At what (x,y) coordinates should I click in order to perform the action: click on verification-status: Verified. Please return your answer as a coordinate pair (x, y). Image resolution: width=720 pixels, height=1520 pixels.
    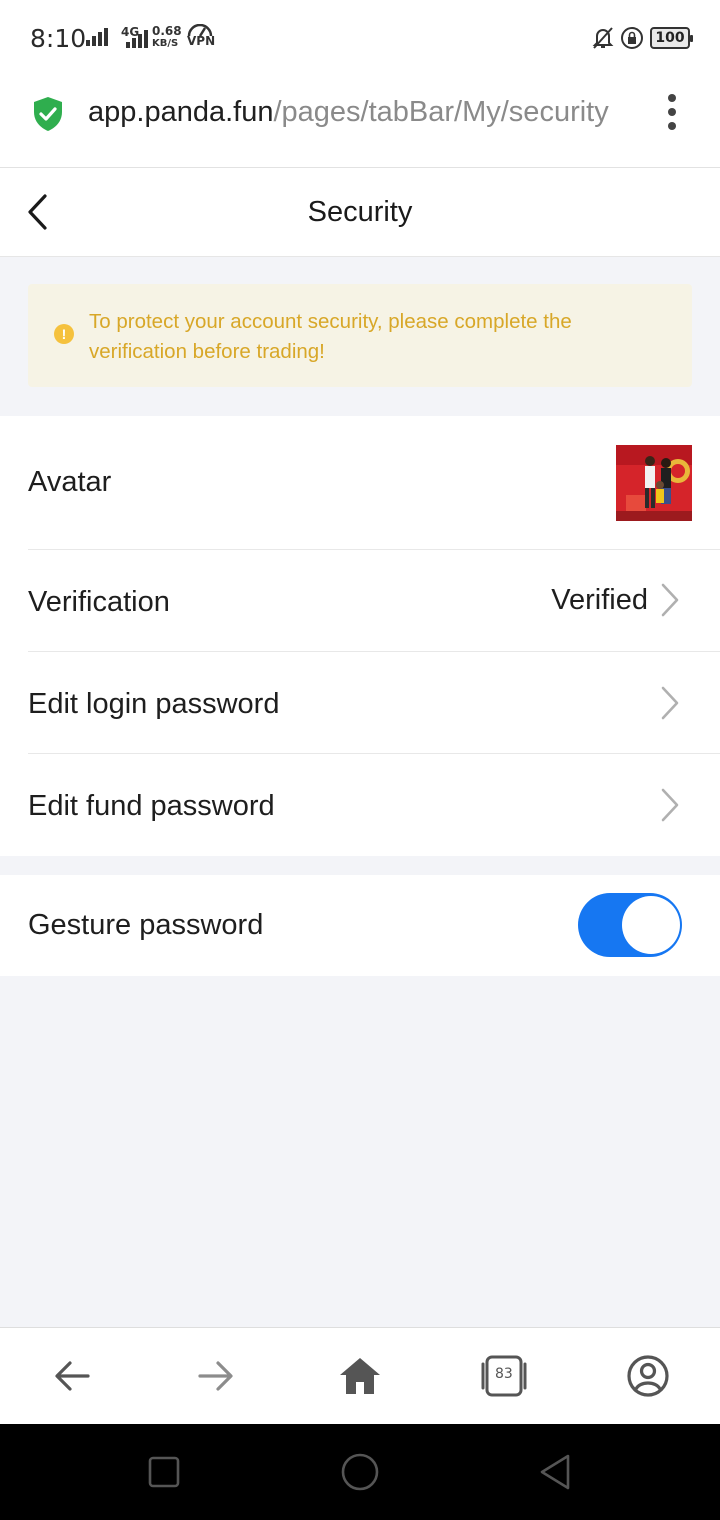
    Looking at the image, I should click on (599, 600).